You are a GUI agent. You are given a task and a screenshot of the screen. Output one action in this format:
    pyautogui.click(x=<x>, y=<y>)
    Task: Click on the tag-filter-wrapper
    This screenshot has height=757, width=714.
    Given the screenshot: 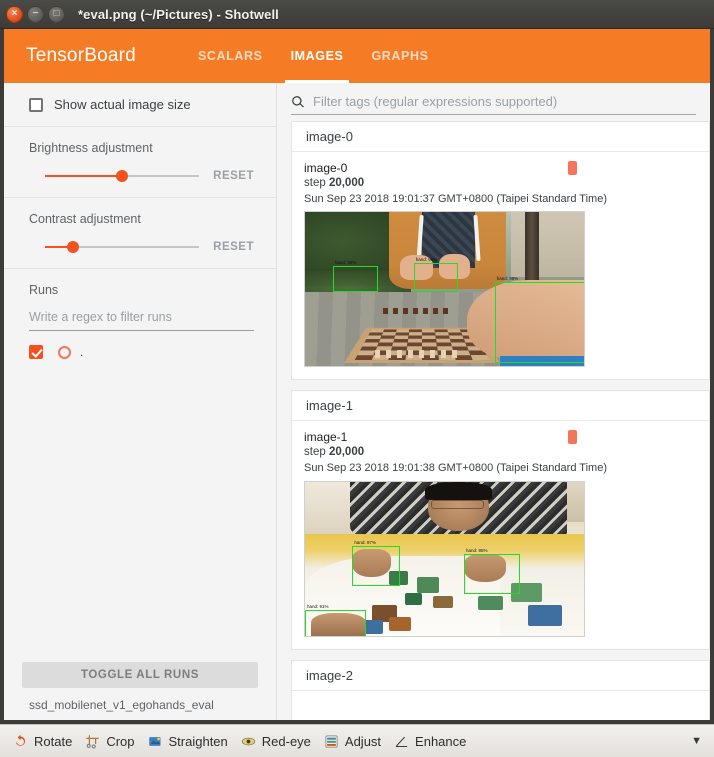 What is the action you would take?
    pyautogui.click(x=493, y=102)
    